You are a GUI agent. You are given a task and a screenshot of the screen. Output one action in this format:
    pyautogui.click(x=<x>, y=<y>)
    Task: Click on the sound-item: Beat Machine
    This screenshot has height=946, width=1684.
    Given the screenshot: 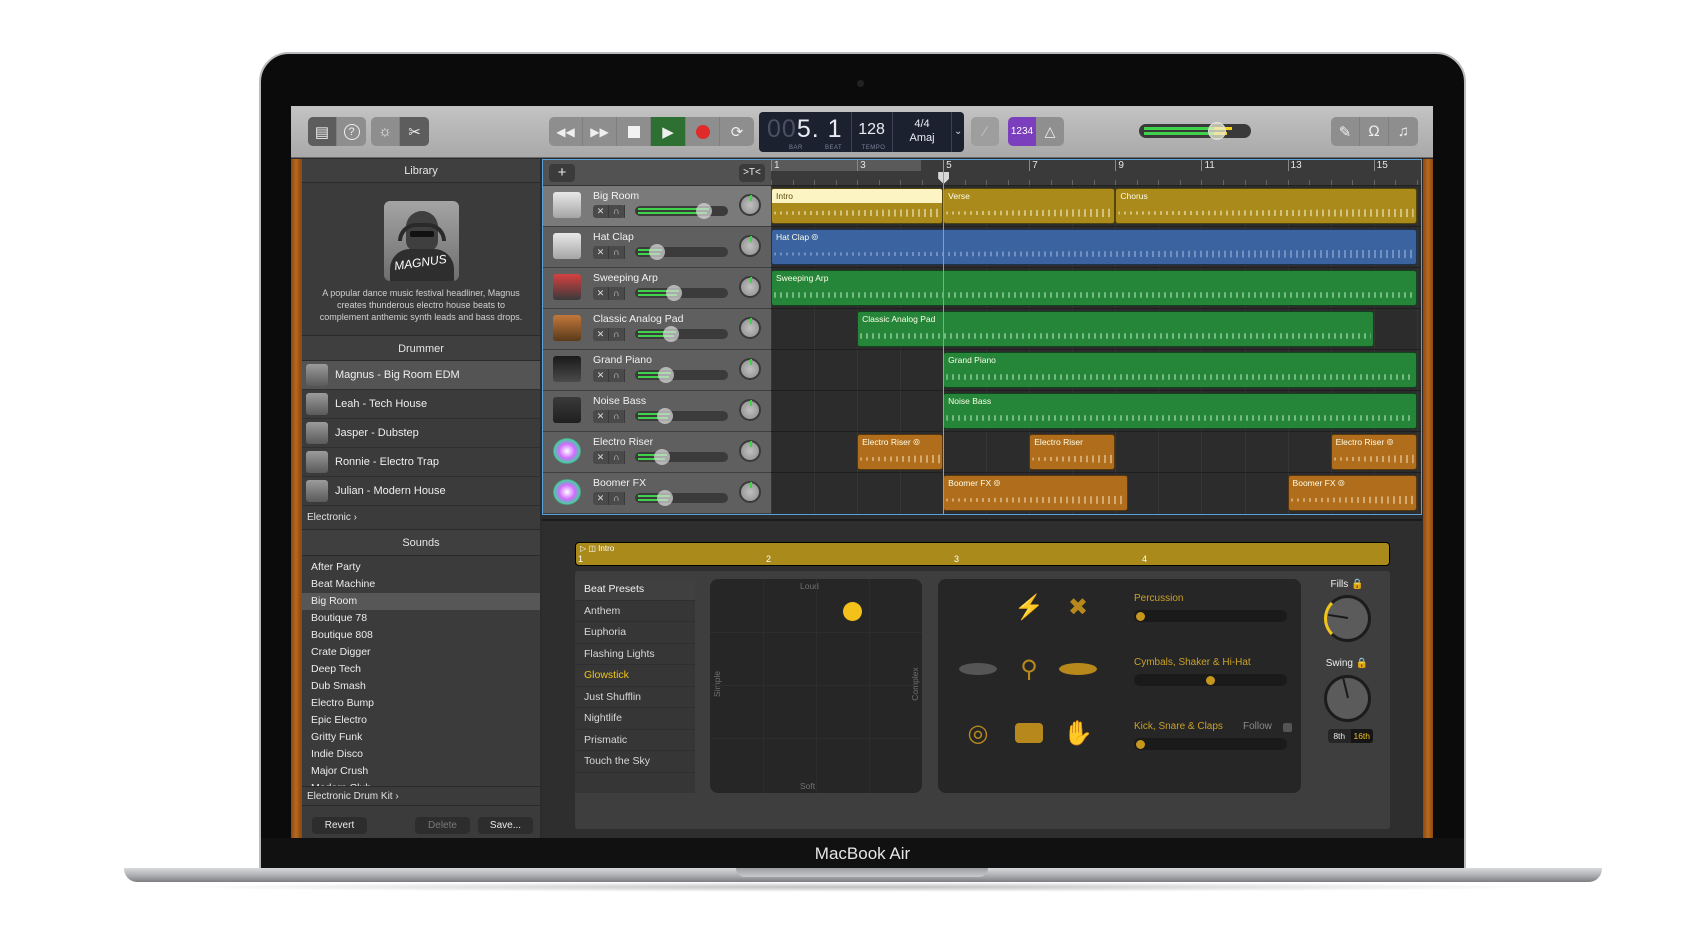 What is the action you would take?
    pyautogui.click(x=421, y=584)
    